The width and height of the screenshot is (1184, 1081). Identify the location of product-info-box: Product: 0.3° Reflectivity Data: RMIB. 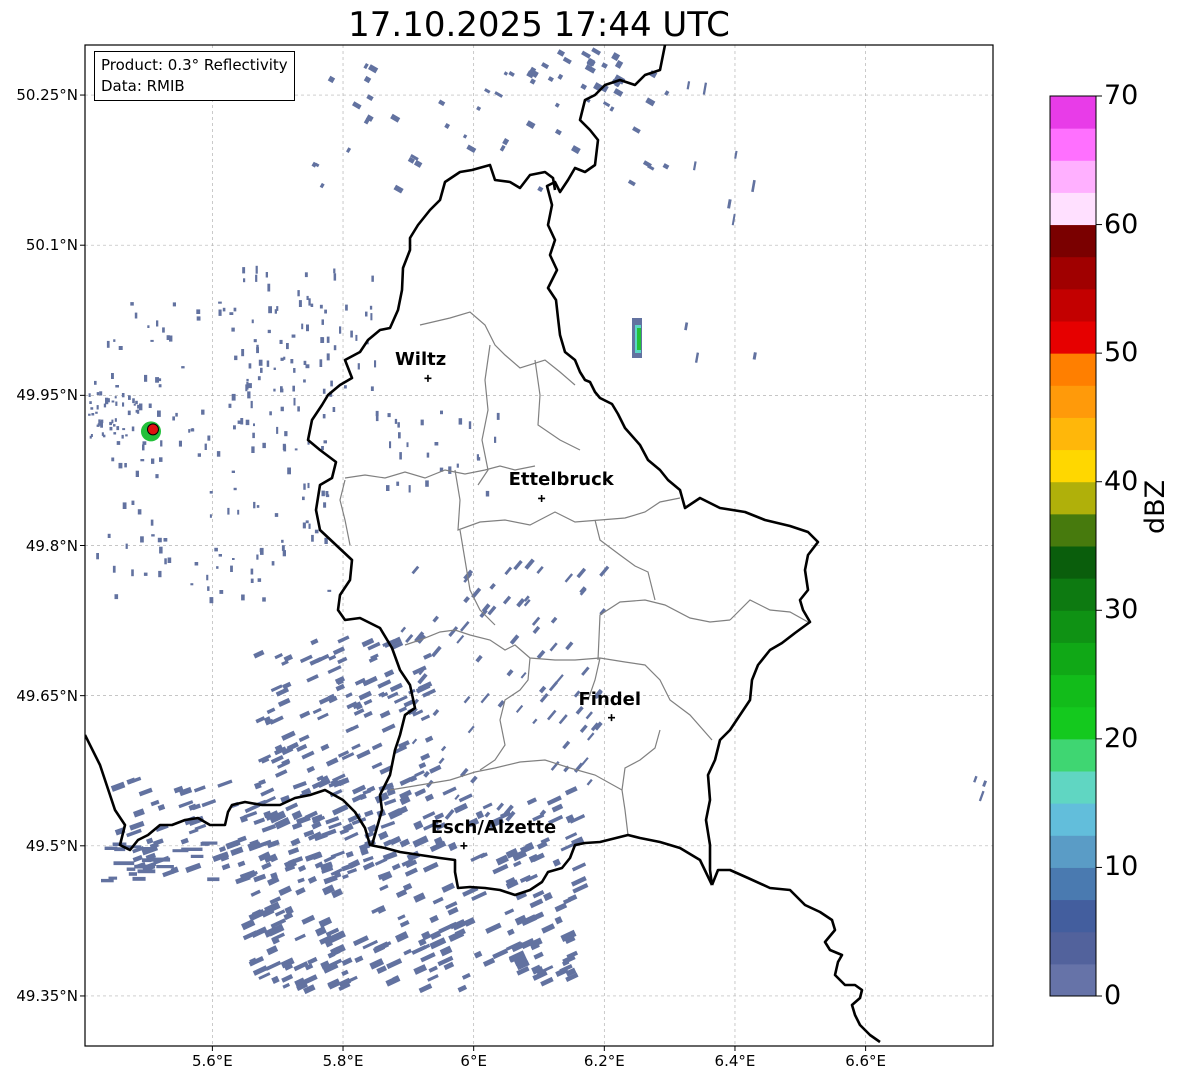
(194, 76).